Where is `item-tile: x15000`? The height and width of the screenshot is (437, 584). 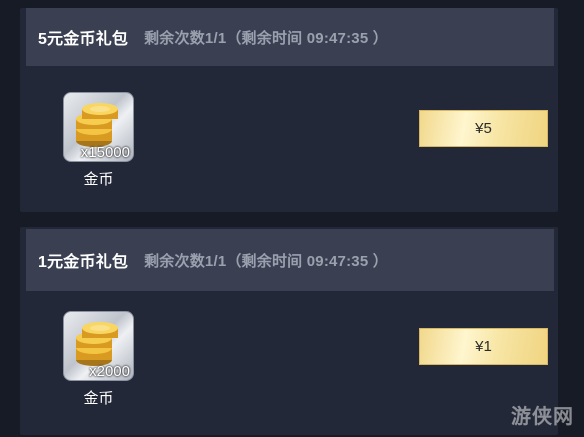
item-tile: x15000 is located at coordinates (98, 127).